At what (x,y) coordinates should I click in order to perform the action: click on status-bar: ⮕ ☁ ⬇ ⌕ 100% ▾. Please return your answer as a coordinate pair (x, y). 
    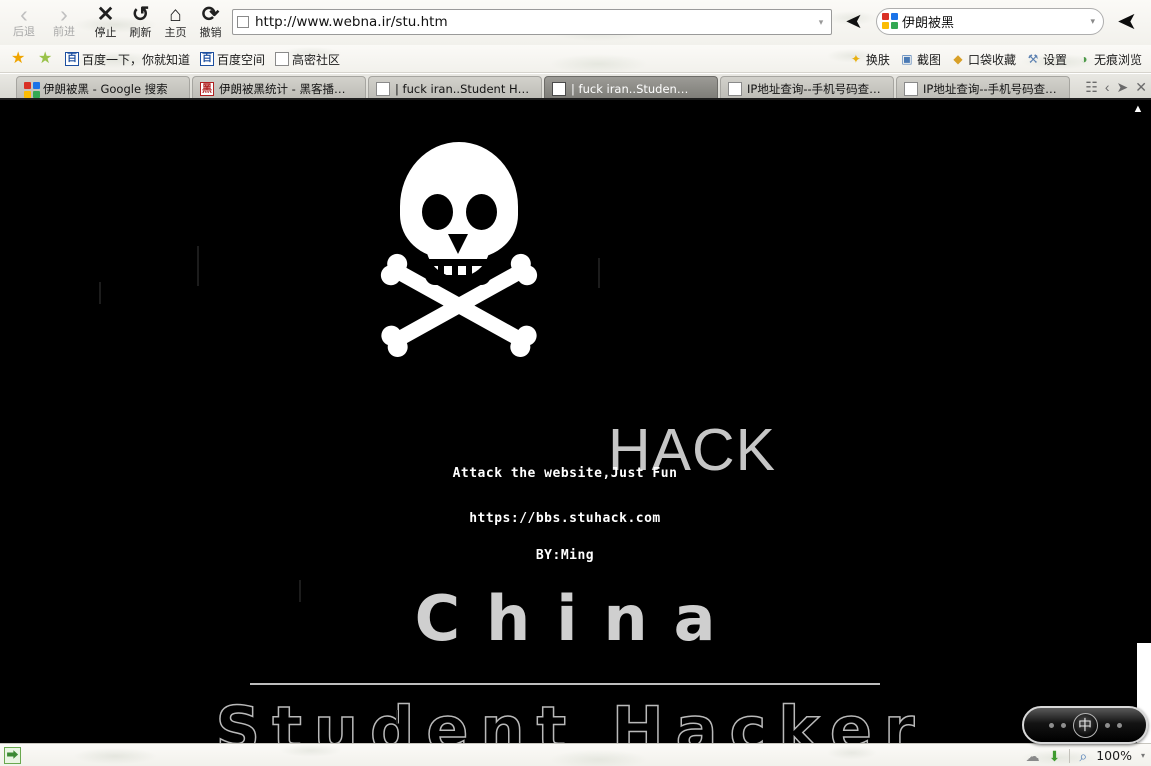
    Looking at the image, I should click on (575, 754).